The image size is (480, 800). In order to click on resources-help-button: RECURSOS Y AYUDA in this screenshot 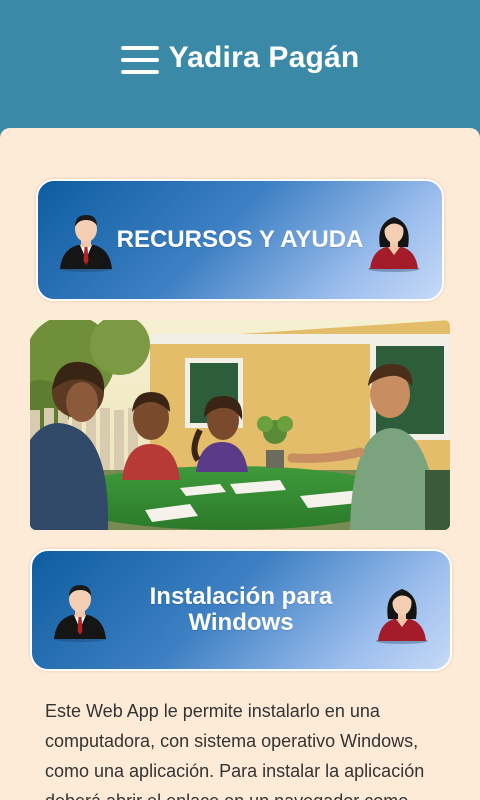, I will do `click(240, 240)`.